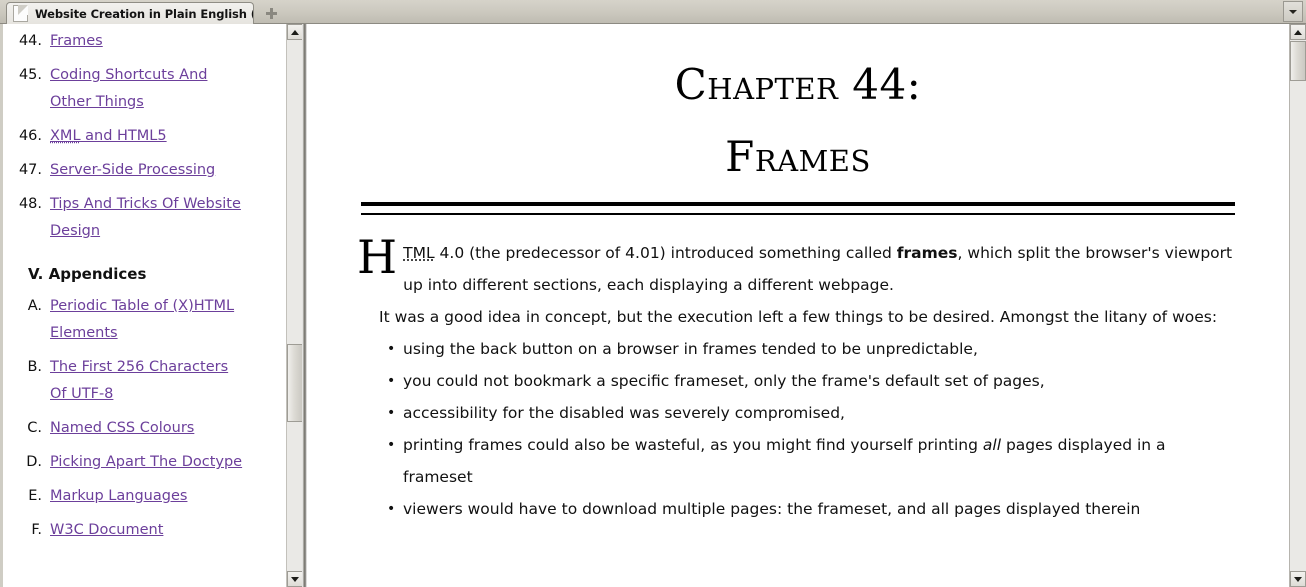 This screenshot has width=1306, height=587. I want to click on sidebar-item-coding-shortcuts: Coding Shortcuts And Other Things, so click(147, 89).